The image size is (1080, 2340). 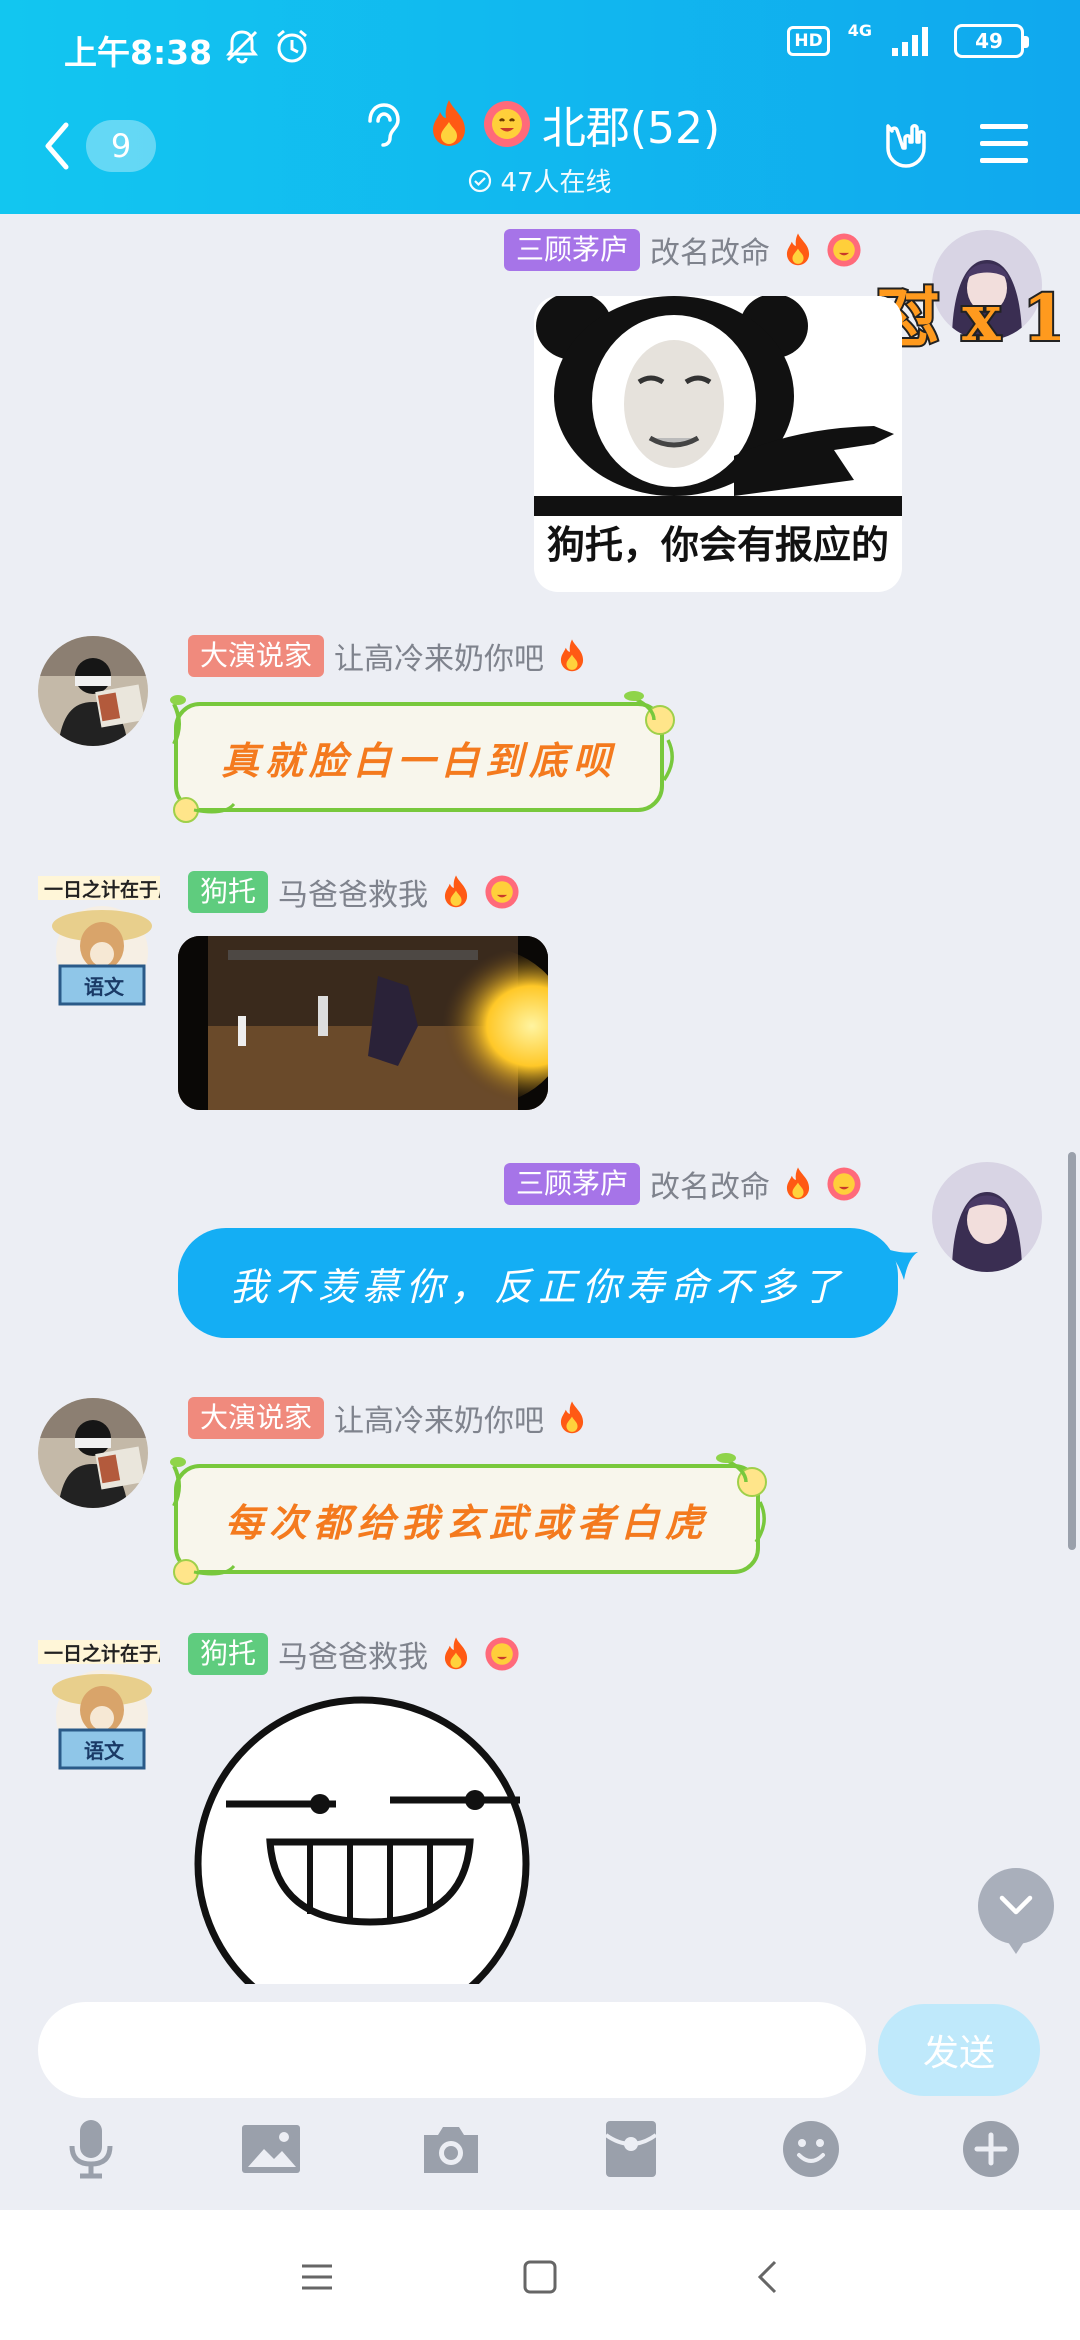 What do you see at coordinates (556, 183) in the screenshot?
I see `online-count: 47人在线` at bounding box center [556, 183].